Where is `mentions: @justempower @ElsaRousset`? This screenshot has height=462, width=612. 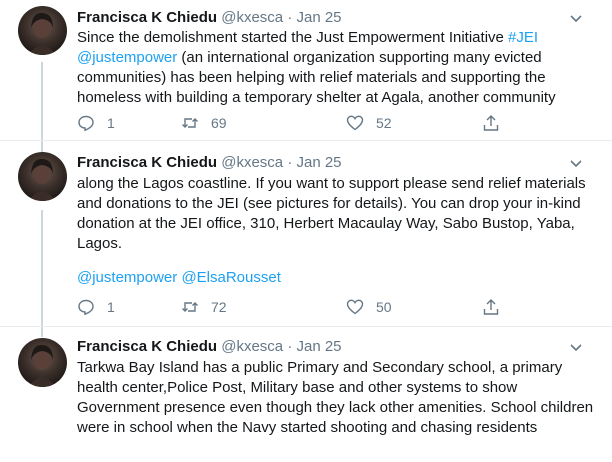
mentions: @justempower @ElsaRousset is located at coordinates (337, 278).